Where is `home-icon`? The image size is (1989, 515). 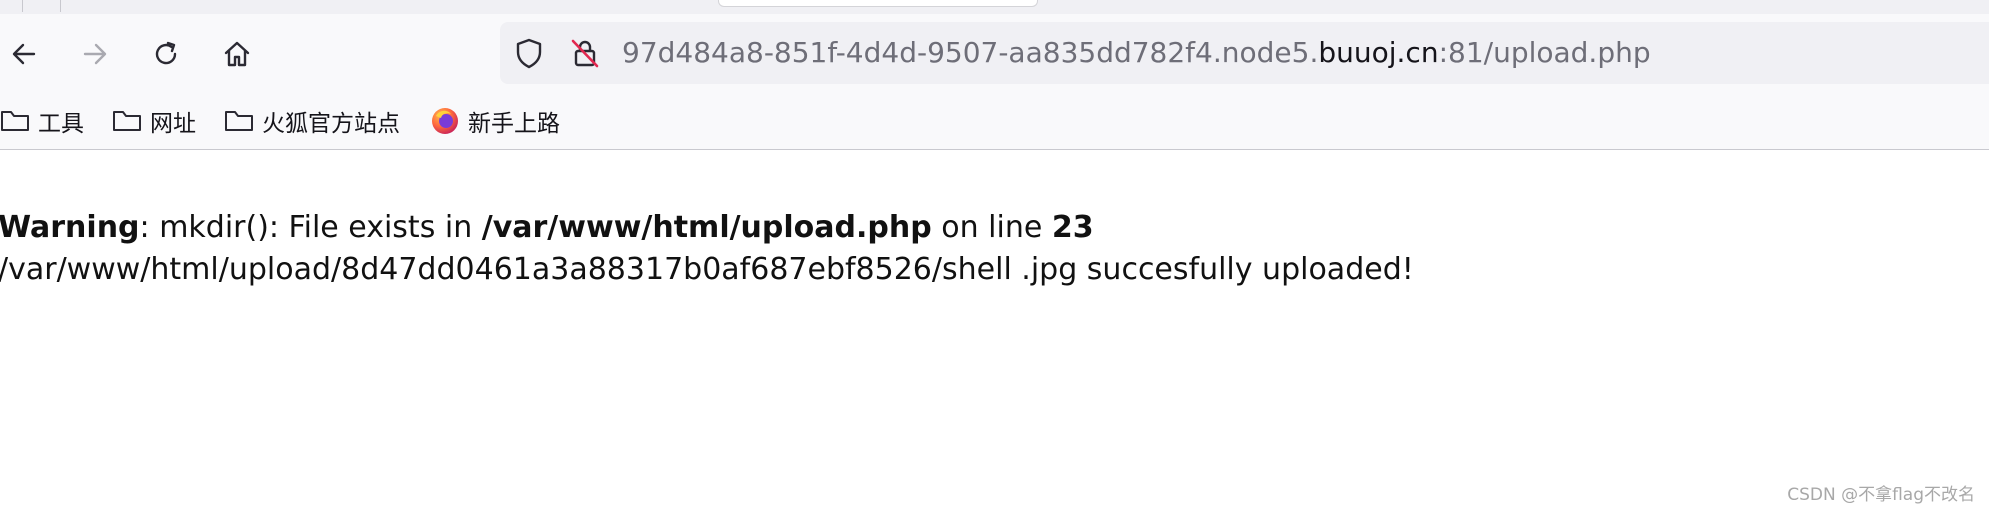
home-icon is located at coordinates (237, 54).